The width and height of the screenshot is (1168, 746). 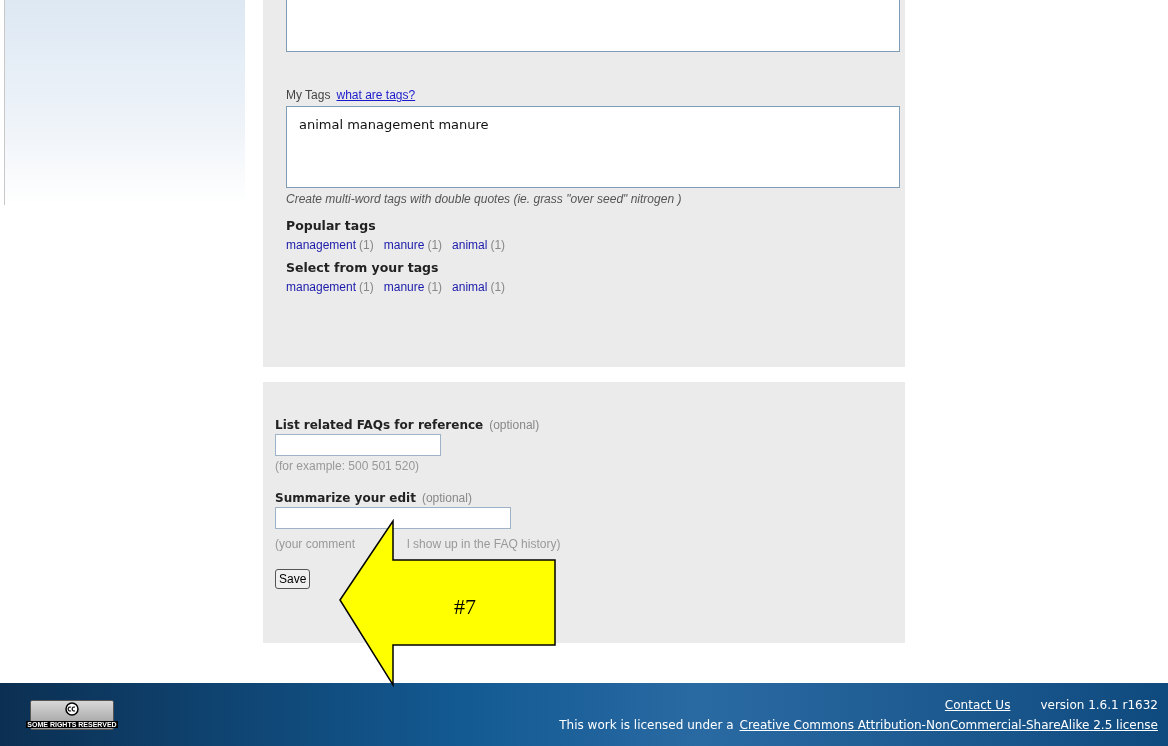 I want to click on section-heading: Popular tags, so click(x=331, y=225).